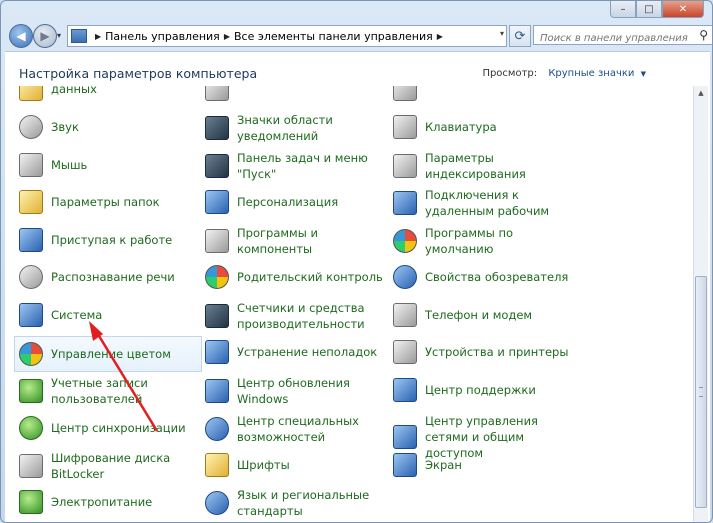 The height and width of the screenshot is (523, 713). I want to click on control-panel-item: Счетчики и средства производительности, so click(294, 316).